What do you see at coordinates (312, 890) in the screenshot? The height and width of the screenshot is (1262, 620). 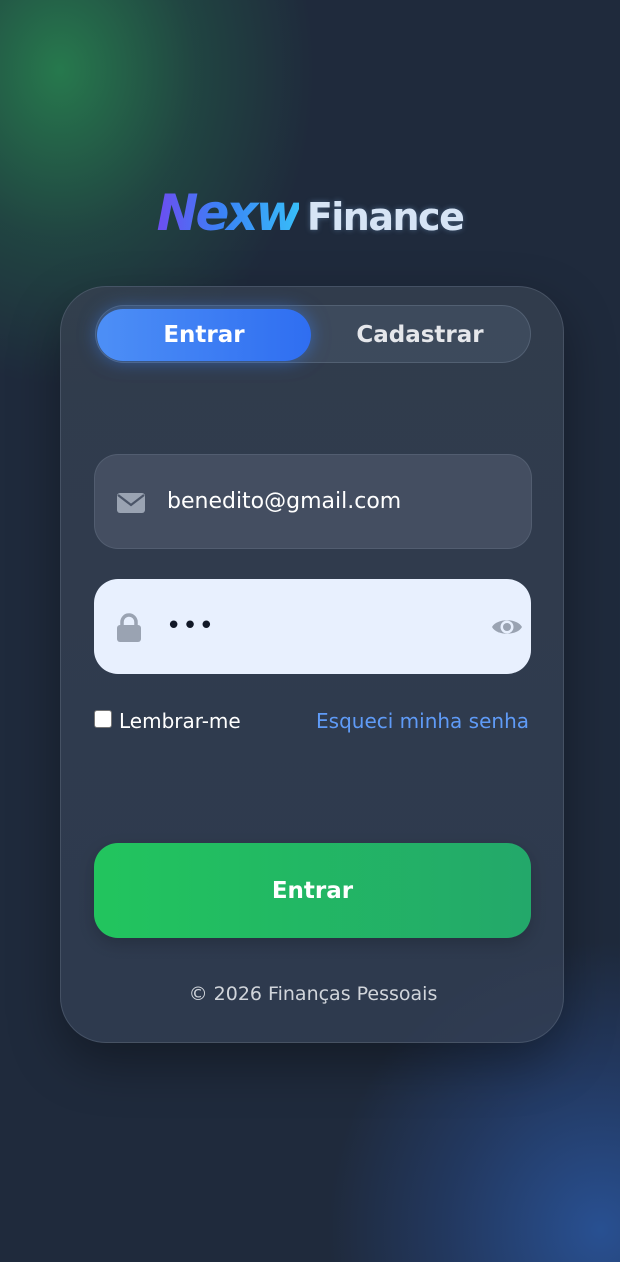 I see `login-button: Entrar` at bounding box center [312, 890].